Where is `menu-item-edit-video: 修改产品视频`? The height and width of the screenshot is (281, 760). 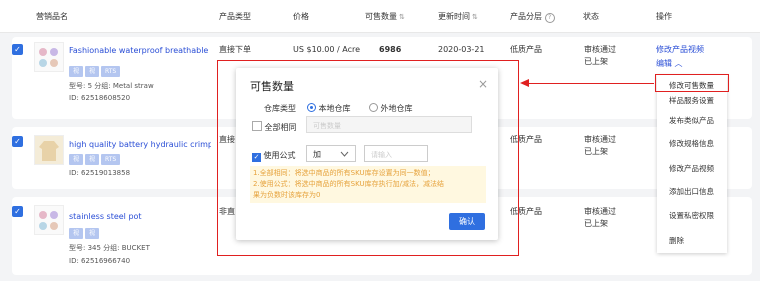 menu-item-edit-video: 修改产品视频 is located at coordinates (691, 168).